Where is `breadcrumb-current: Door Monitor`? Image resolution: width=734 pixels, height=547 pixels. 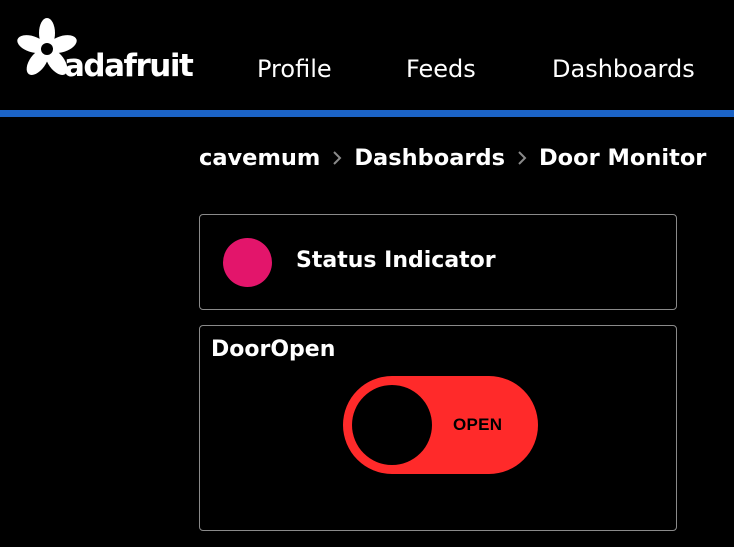 breadcrumb-current: Door Monitor is located at coordinates (622, 158).